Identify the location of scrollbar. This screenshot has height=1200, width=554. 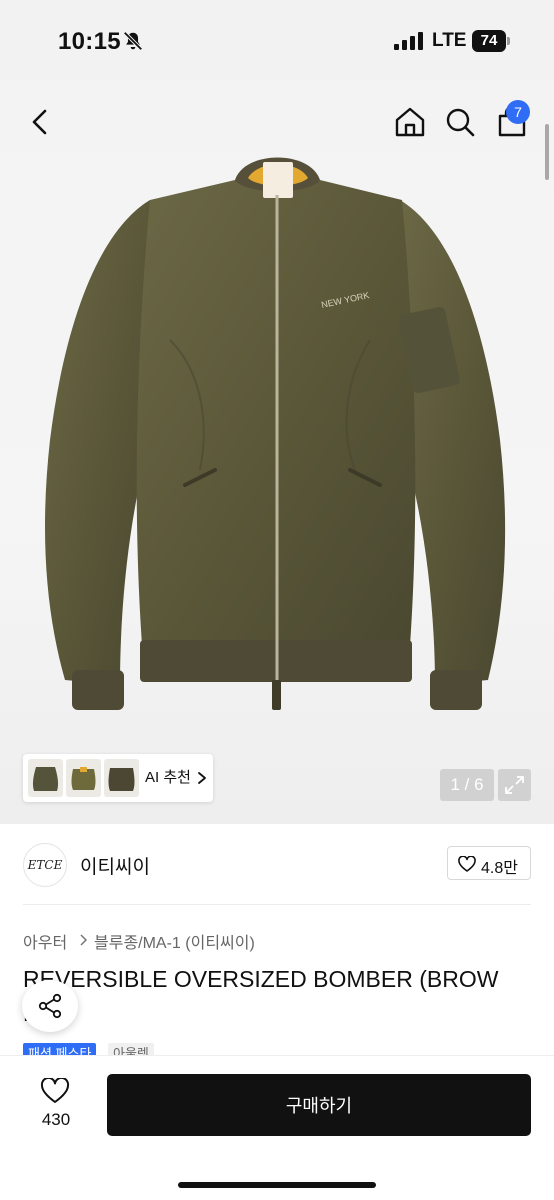
(547, 152).